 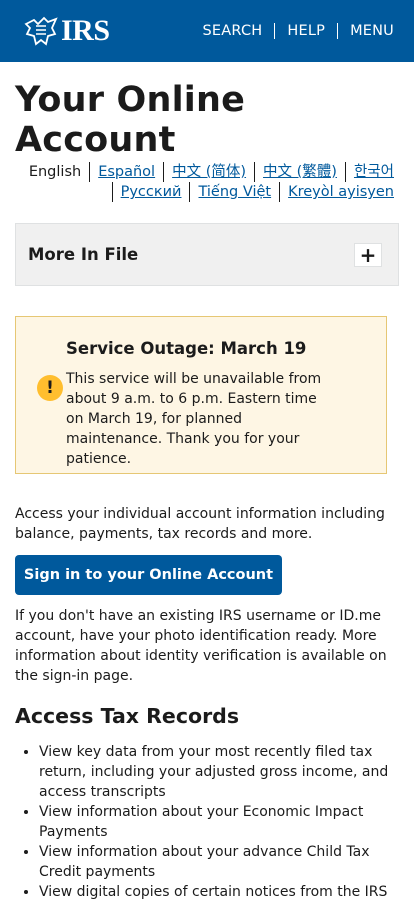 I want to click on site-header: IRS SEARCH HELP MENU, so click(x=207, y=31).